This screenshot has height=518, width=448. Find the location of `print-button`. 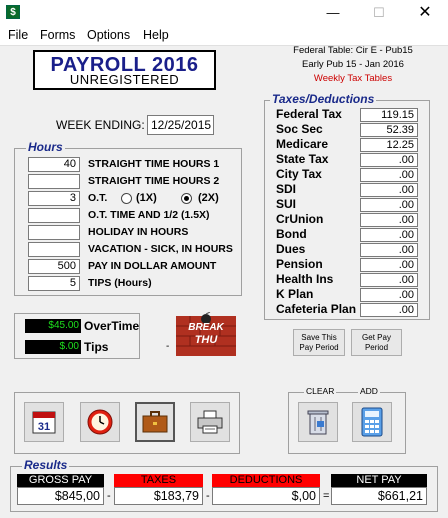

print-button is located at coordinates (210, 422).